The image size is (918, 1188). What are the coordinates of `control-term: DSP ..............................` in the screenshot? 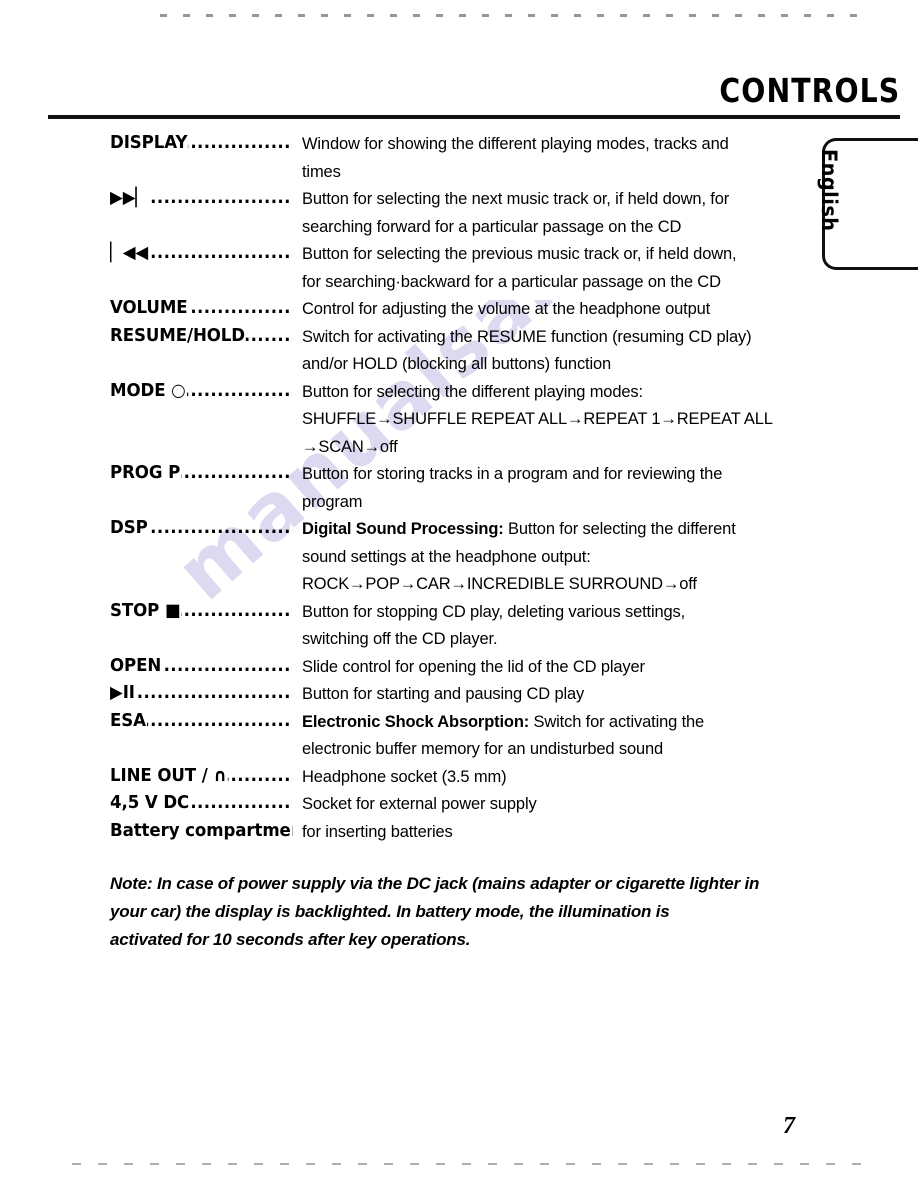 It's located at (201, 529).